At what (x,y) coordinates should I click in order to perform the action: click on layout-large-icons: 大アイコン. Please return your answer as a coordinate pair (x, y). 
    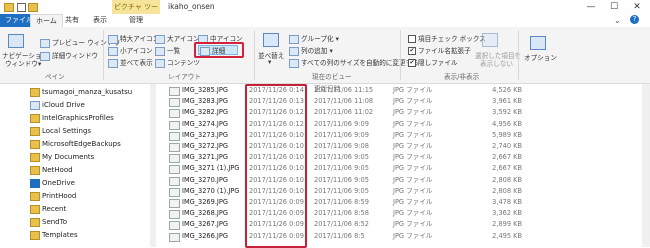
    Looking at the image, I should click on (177, 38).